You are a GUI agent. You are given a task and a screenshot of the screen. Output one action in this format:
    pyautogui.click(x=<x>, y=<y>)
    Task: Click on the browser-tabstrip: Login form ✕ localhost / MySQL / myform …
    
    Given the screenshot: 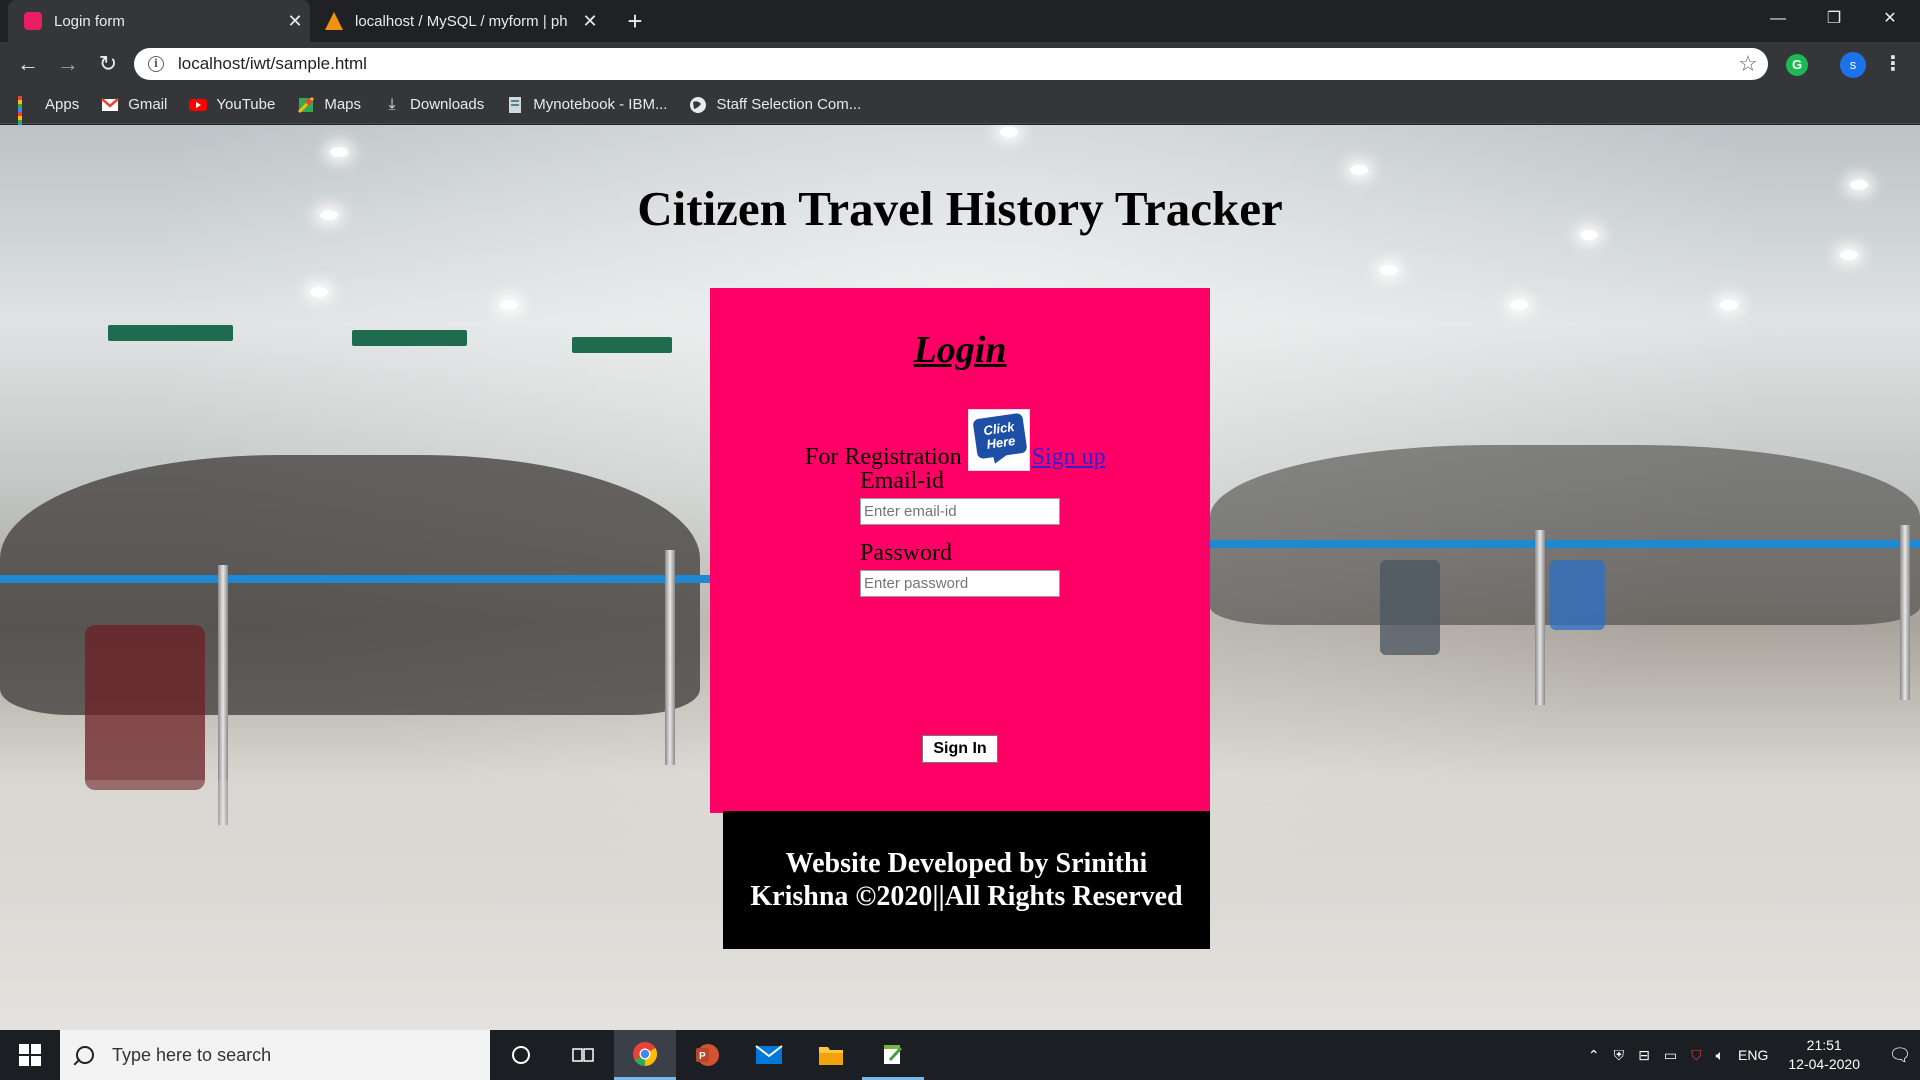 What is the action you would take?
    pyautogui.click(x=960, y=21)
    